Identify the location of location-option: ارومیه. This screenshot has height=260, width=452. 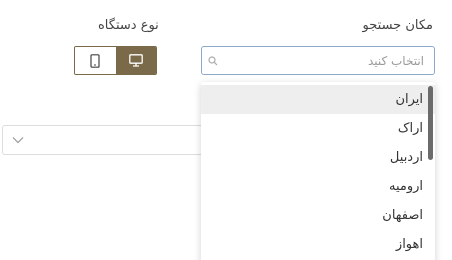
(318, 186).